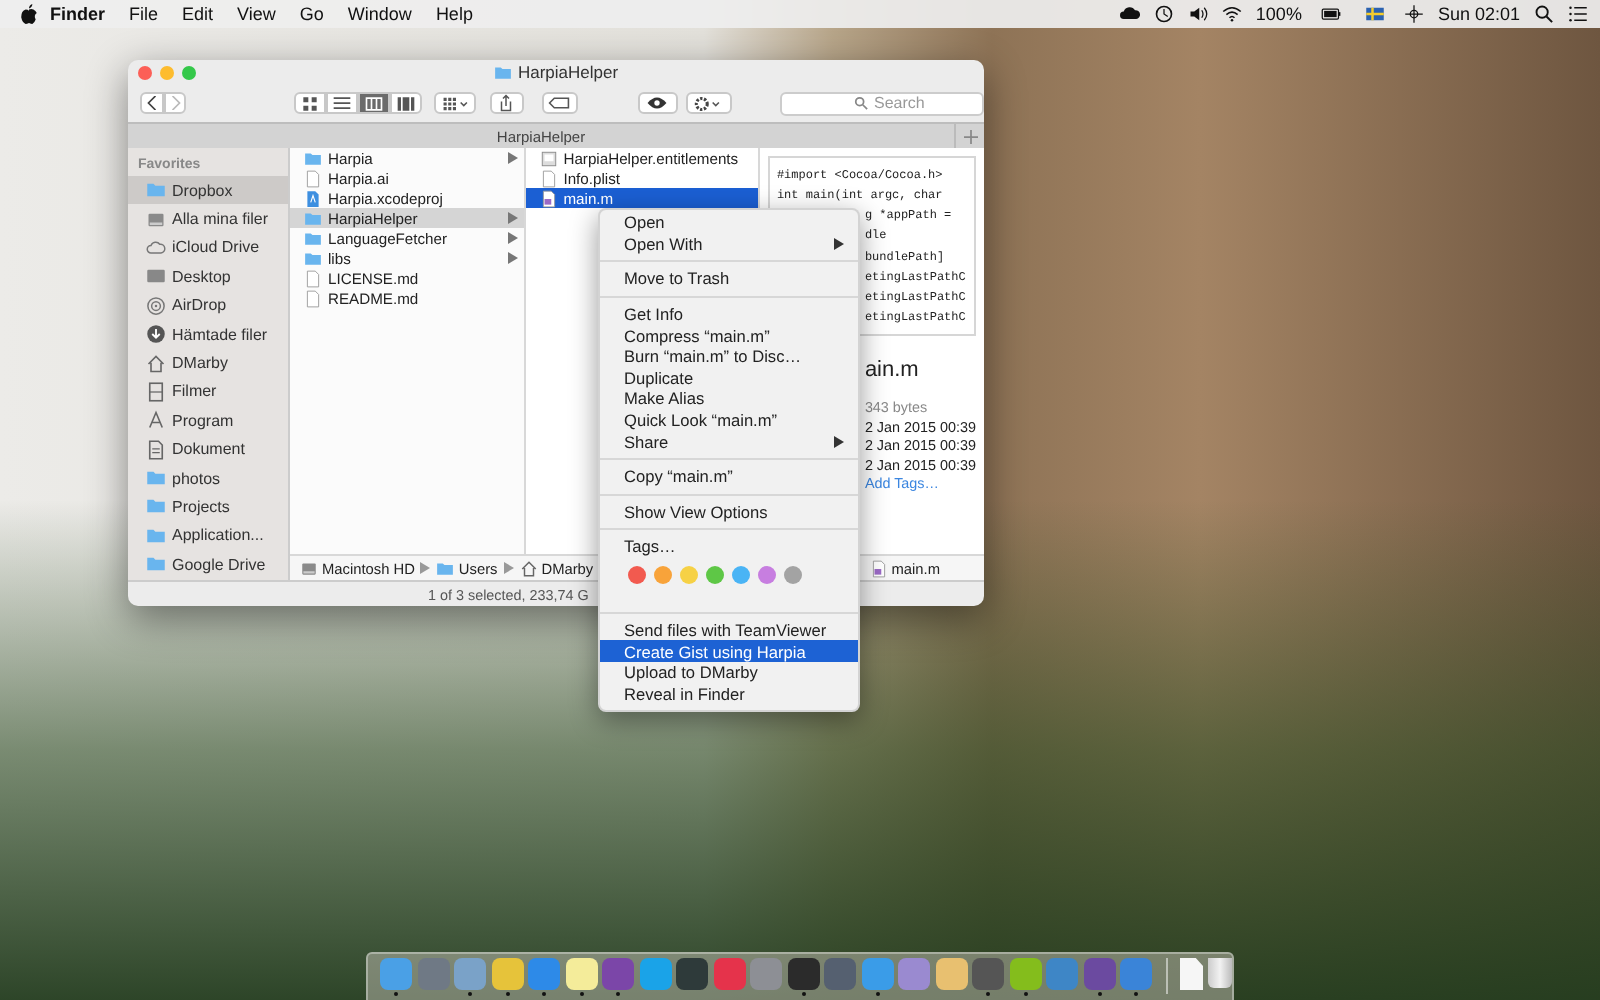  What do you see at coordinates (454, 14) in the screenshot?
I see `menu-item: Help` at bounding box center [454, 14].